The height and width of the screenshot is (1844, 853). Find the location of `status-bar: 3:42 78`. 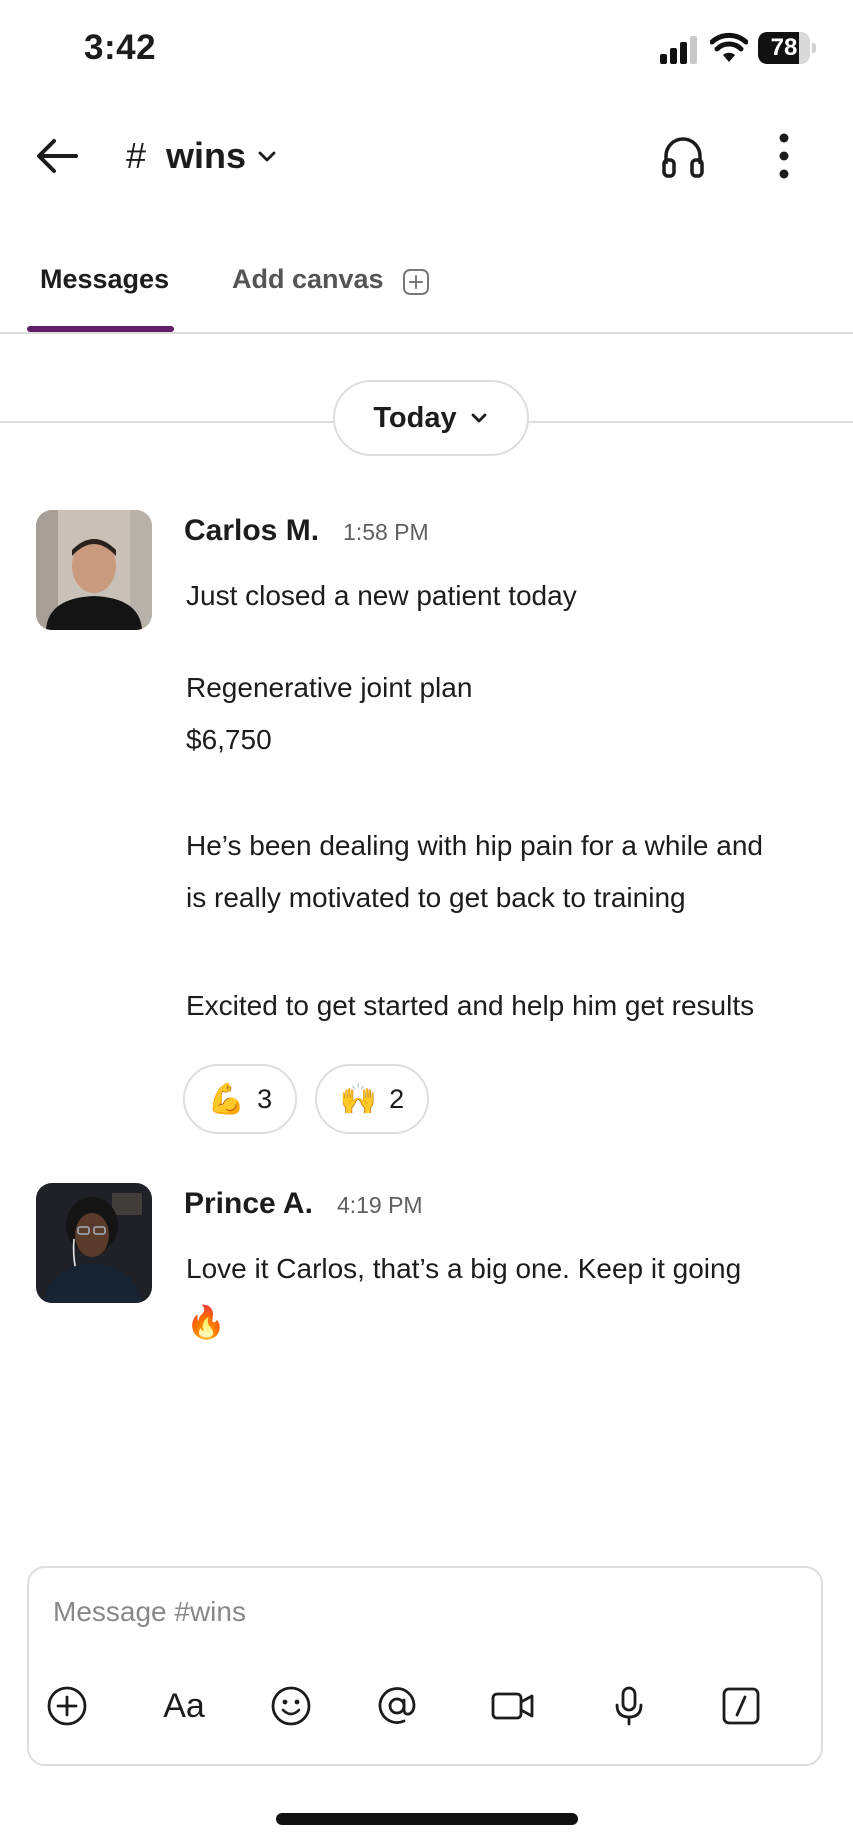

status-bar: 3:42 78 is located at coordinates (426, 50).